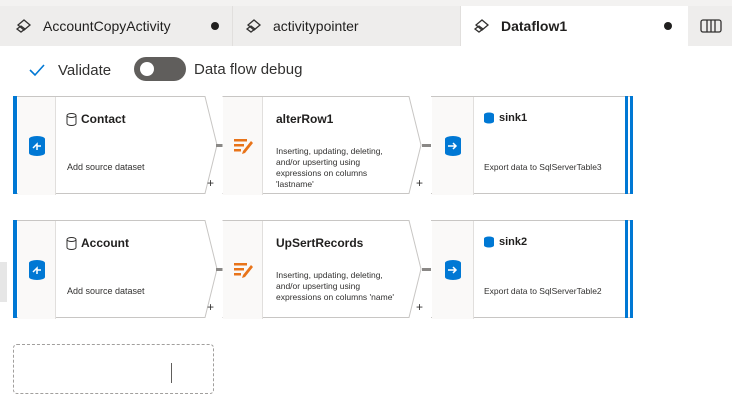 This screenshot has height=394, width=732. I want to click on transform-title: alterRow1, so click(305, 119).